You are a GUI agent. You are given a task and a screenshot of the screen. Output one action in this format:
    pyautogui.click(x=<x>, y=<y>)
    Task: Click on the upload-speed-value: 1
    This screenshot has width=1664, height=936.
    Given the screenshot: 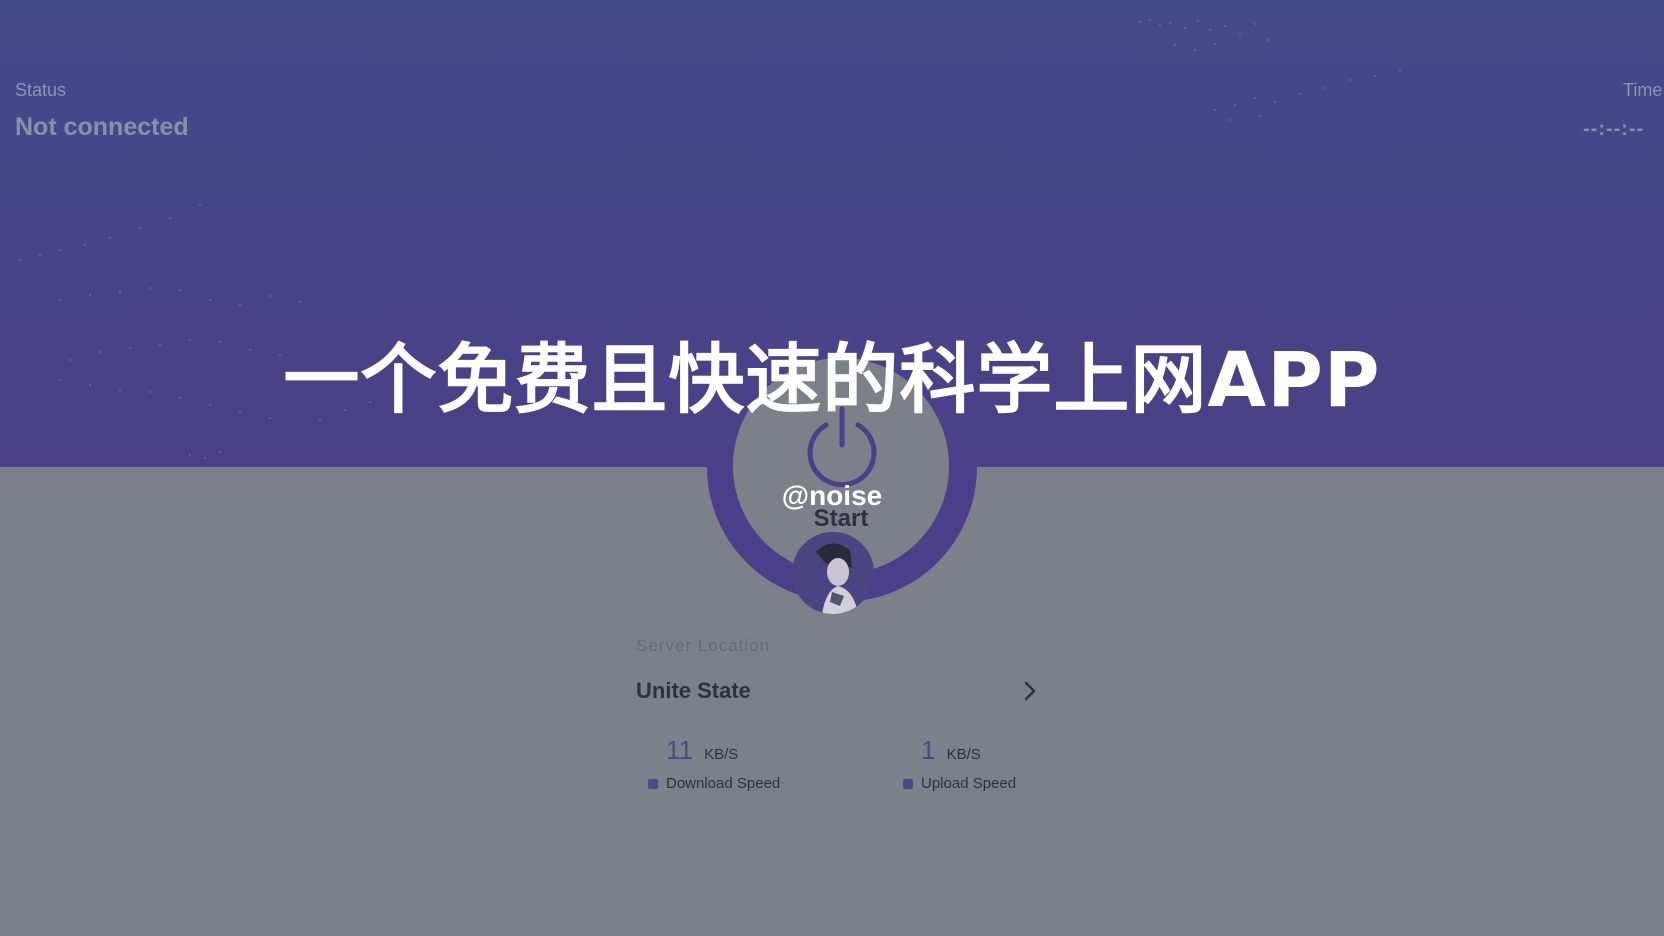 What is the action you would take?
    pyautogui.click(x=928, y=750)
    